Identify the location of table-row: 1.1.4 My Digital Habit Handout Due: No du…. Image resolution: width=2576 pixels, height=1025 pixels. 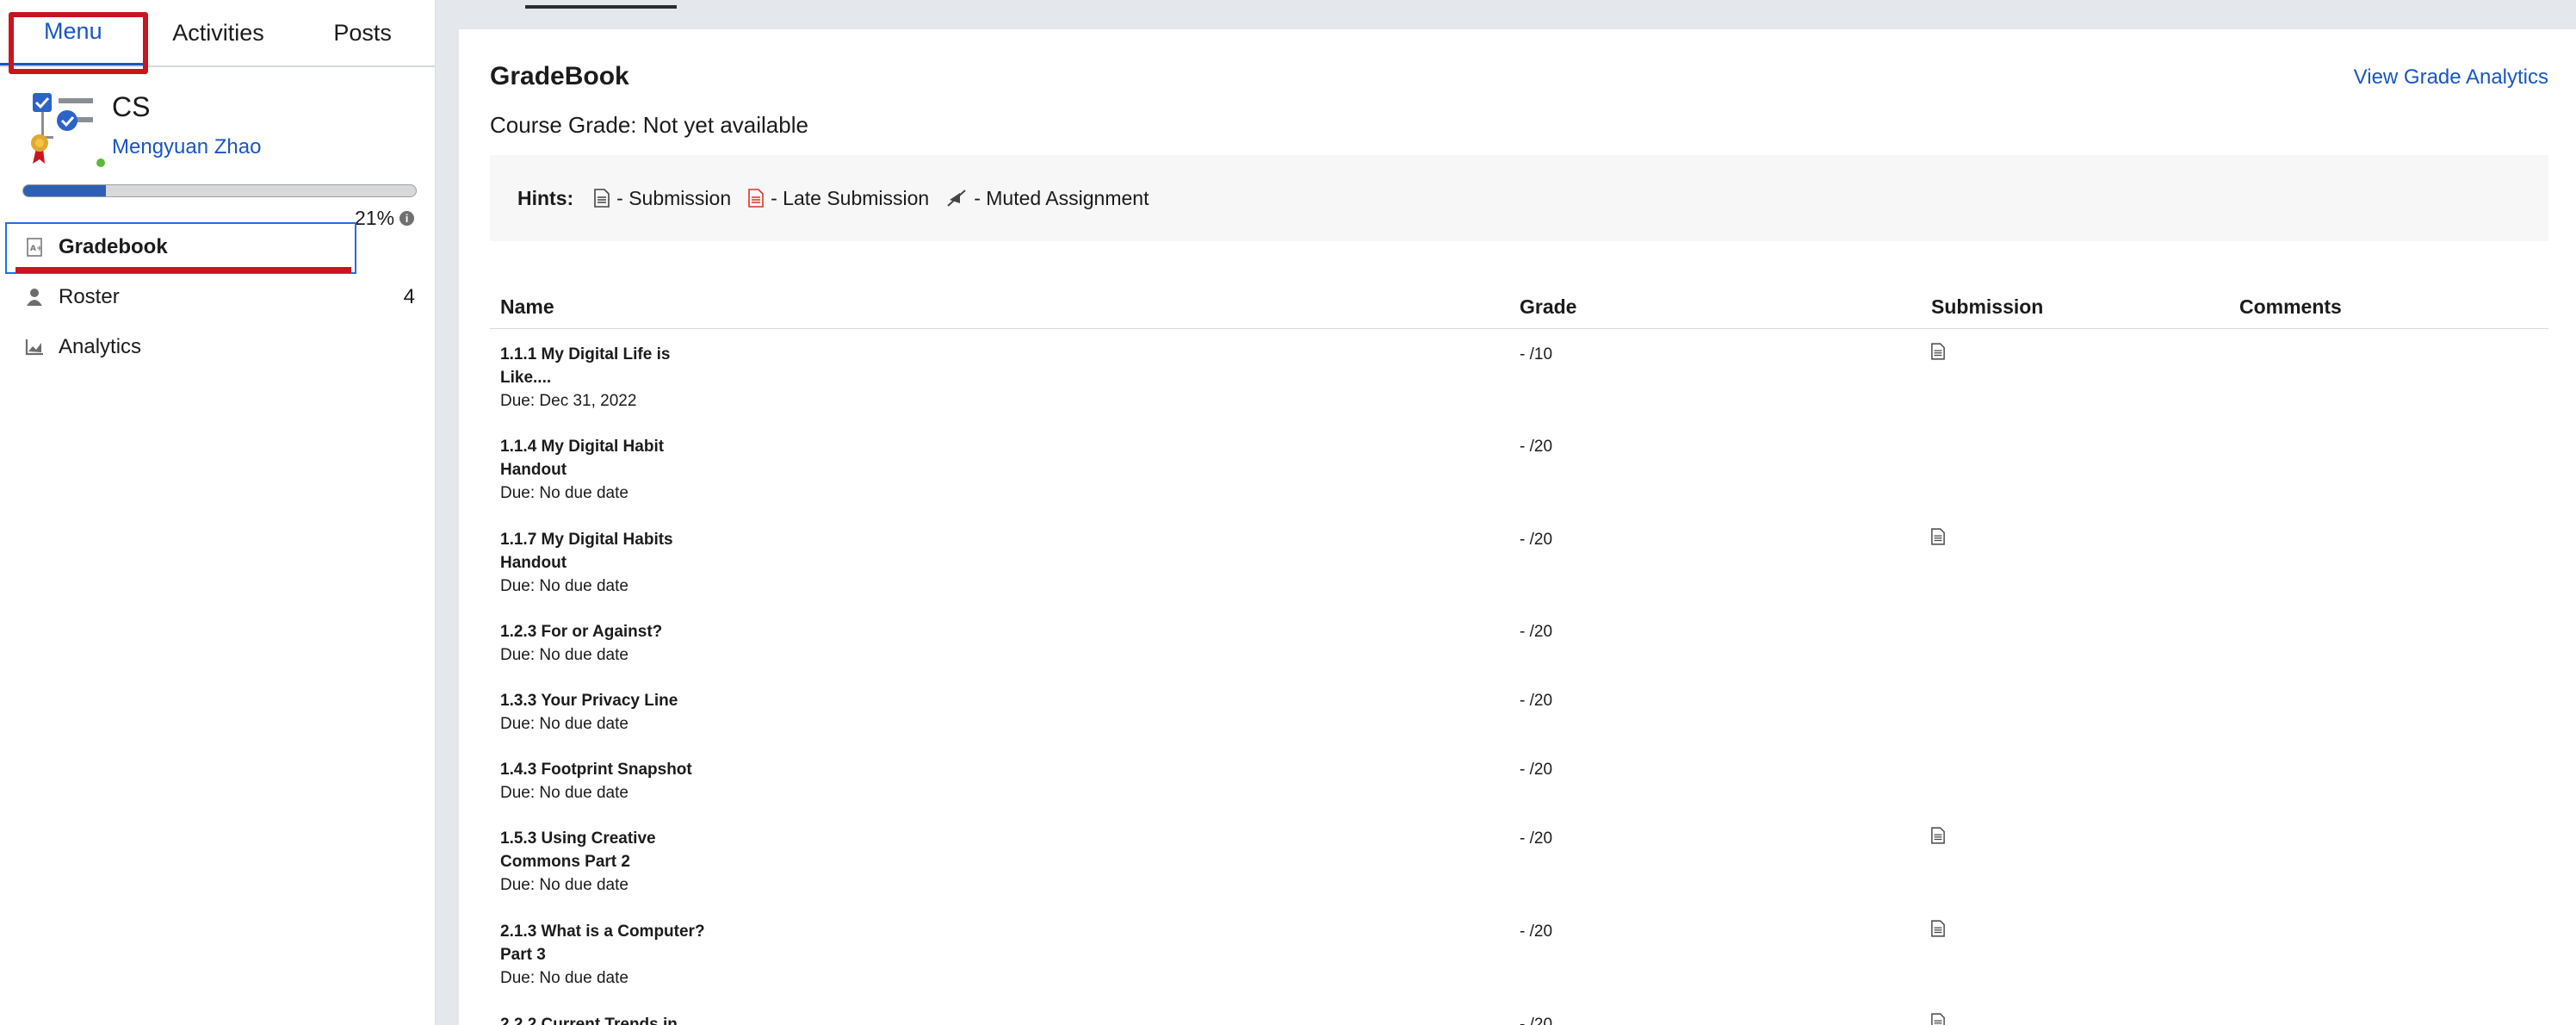
(1519, 467).